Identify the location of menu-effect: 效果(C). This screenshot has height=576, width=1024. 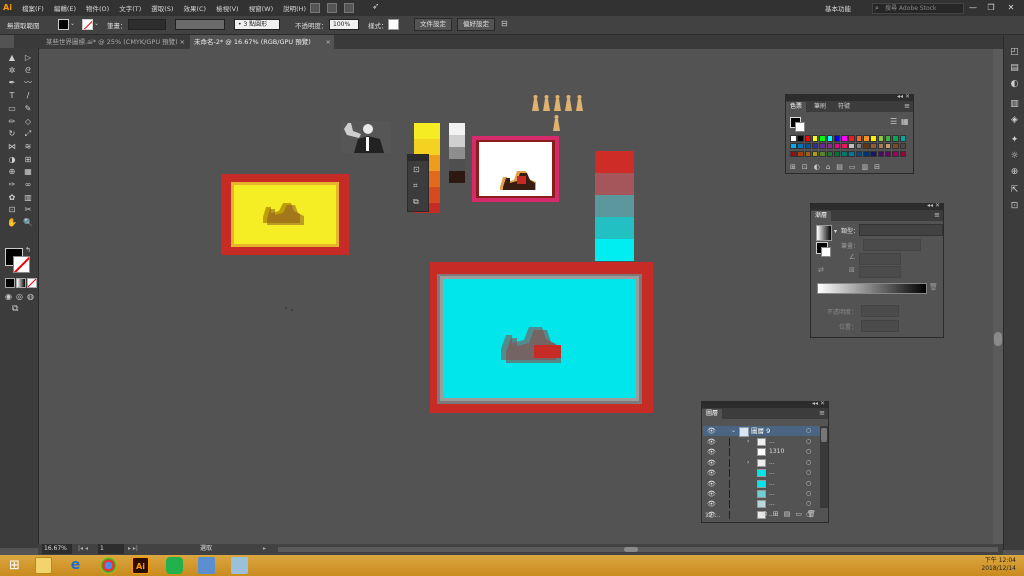
(194, 8).